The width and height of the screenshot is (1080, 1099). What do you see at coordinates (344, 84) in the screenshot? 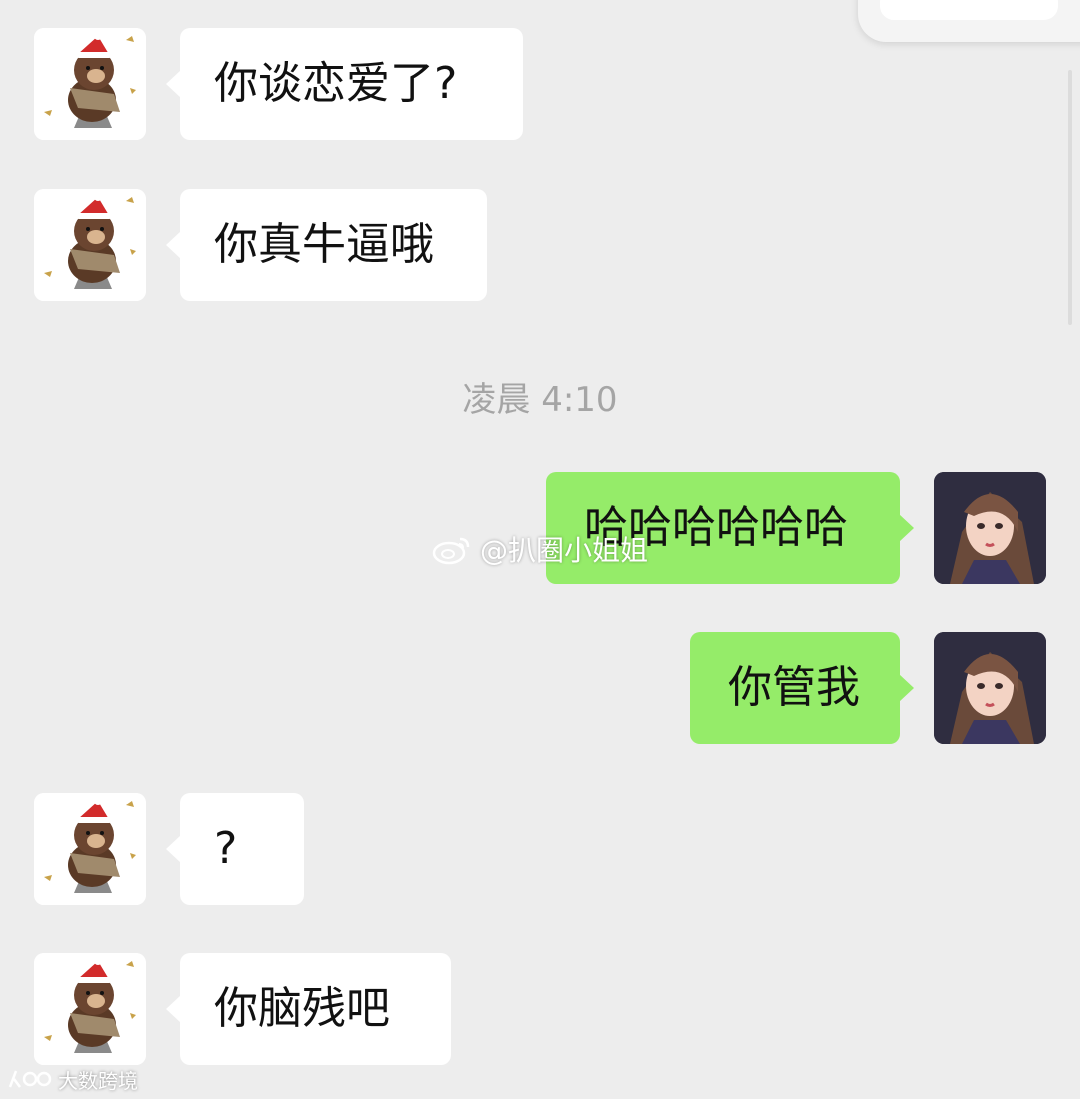
I see `message-bubble-incoming: 你谈恋爱了?` at bounding box center [344, 84].